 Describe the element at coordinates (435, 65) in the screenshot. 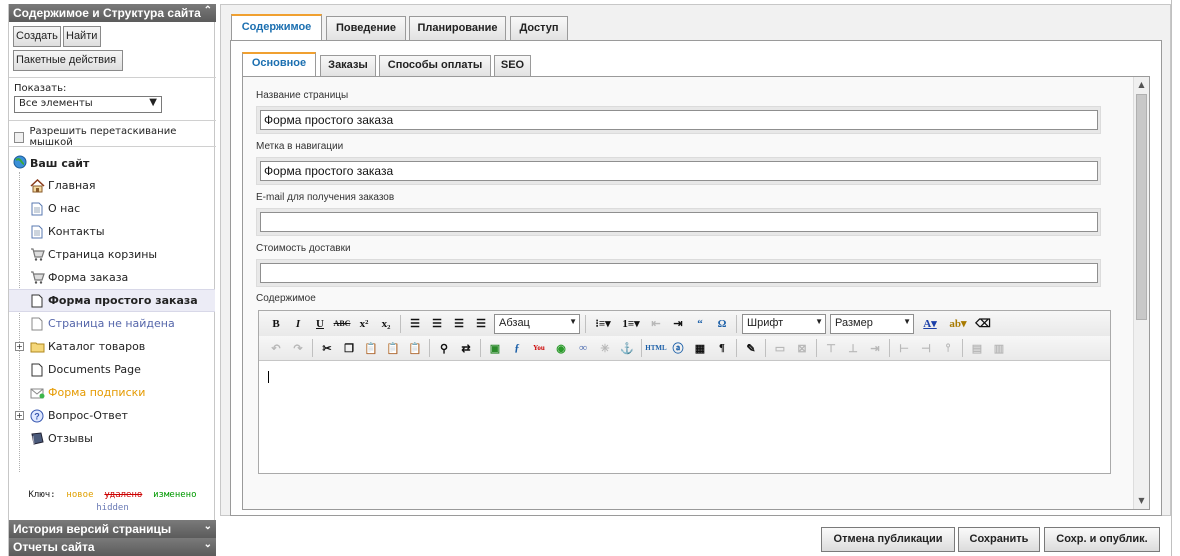

I see `tab-payment-methods: Способы оплаты` at that location.